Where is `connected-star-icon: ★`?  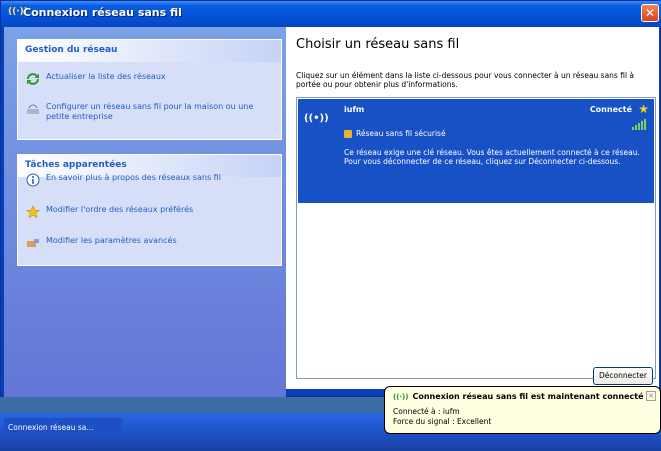 connected-star-icon: ★ is located at coordinates (643, 109).